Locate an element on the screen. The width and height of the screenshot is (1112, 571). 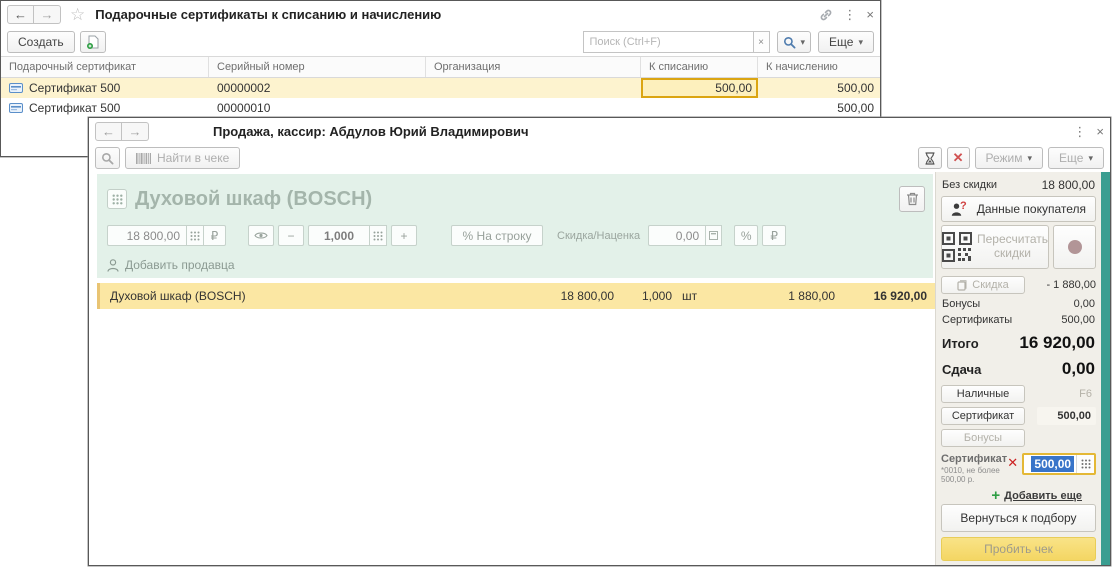
percent-per-line-button: % На строку is located at coordinates (497, 235).